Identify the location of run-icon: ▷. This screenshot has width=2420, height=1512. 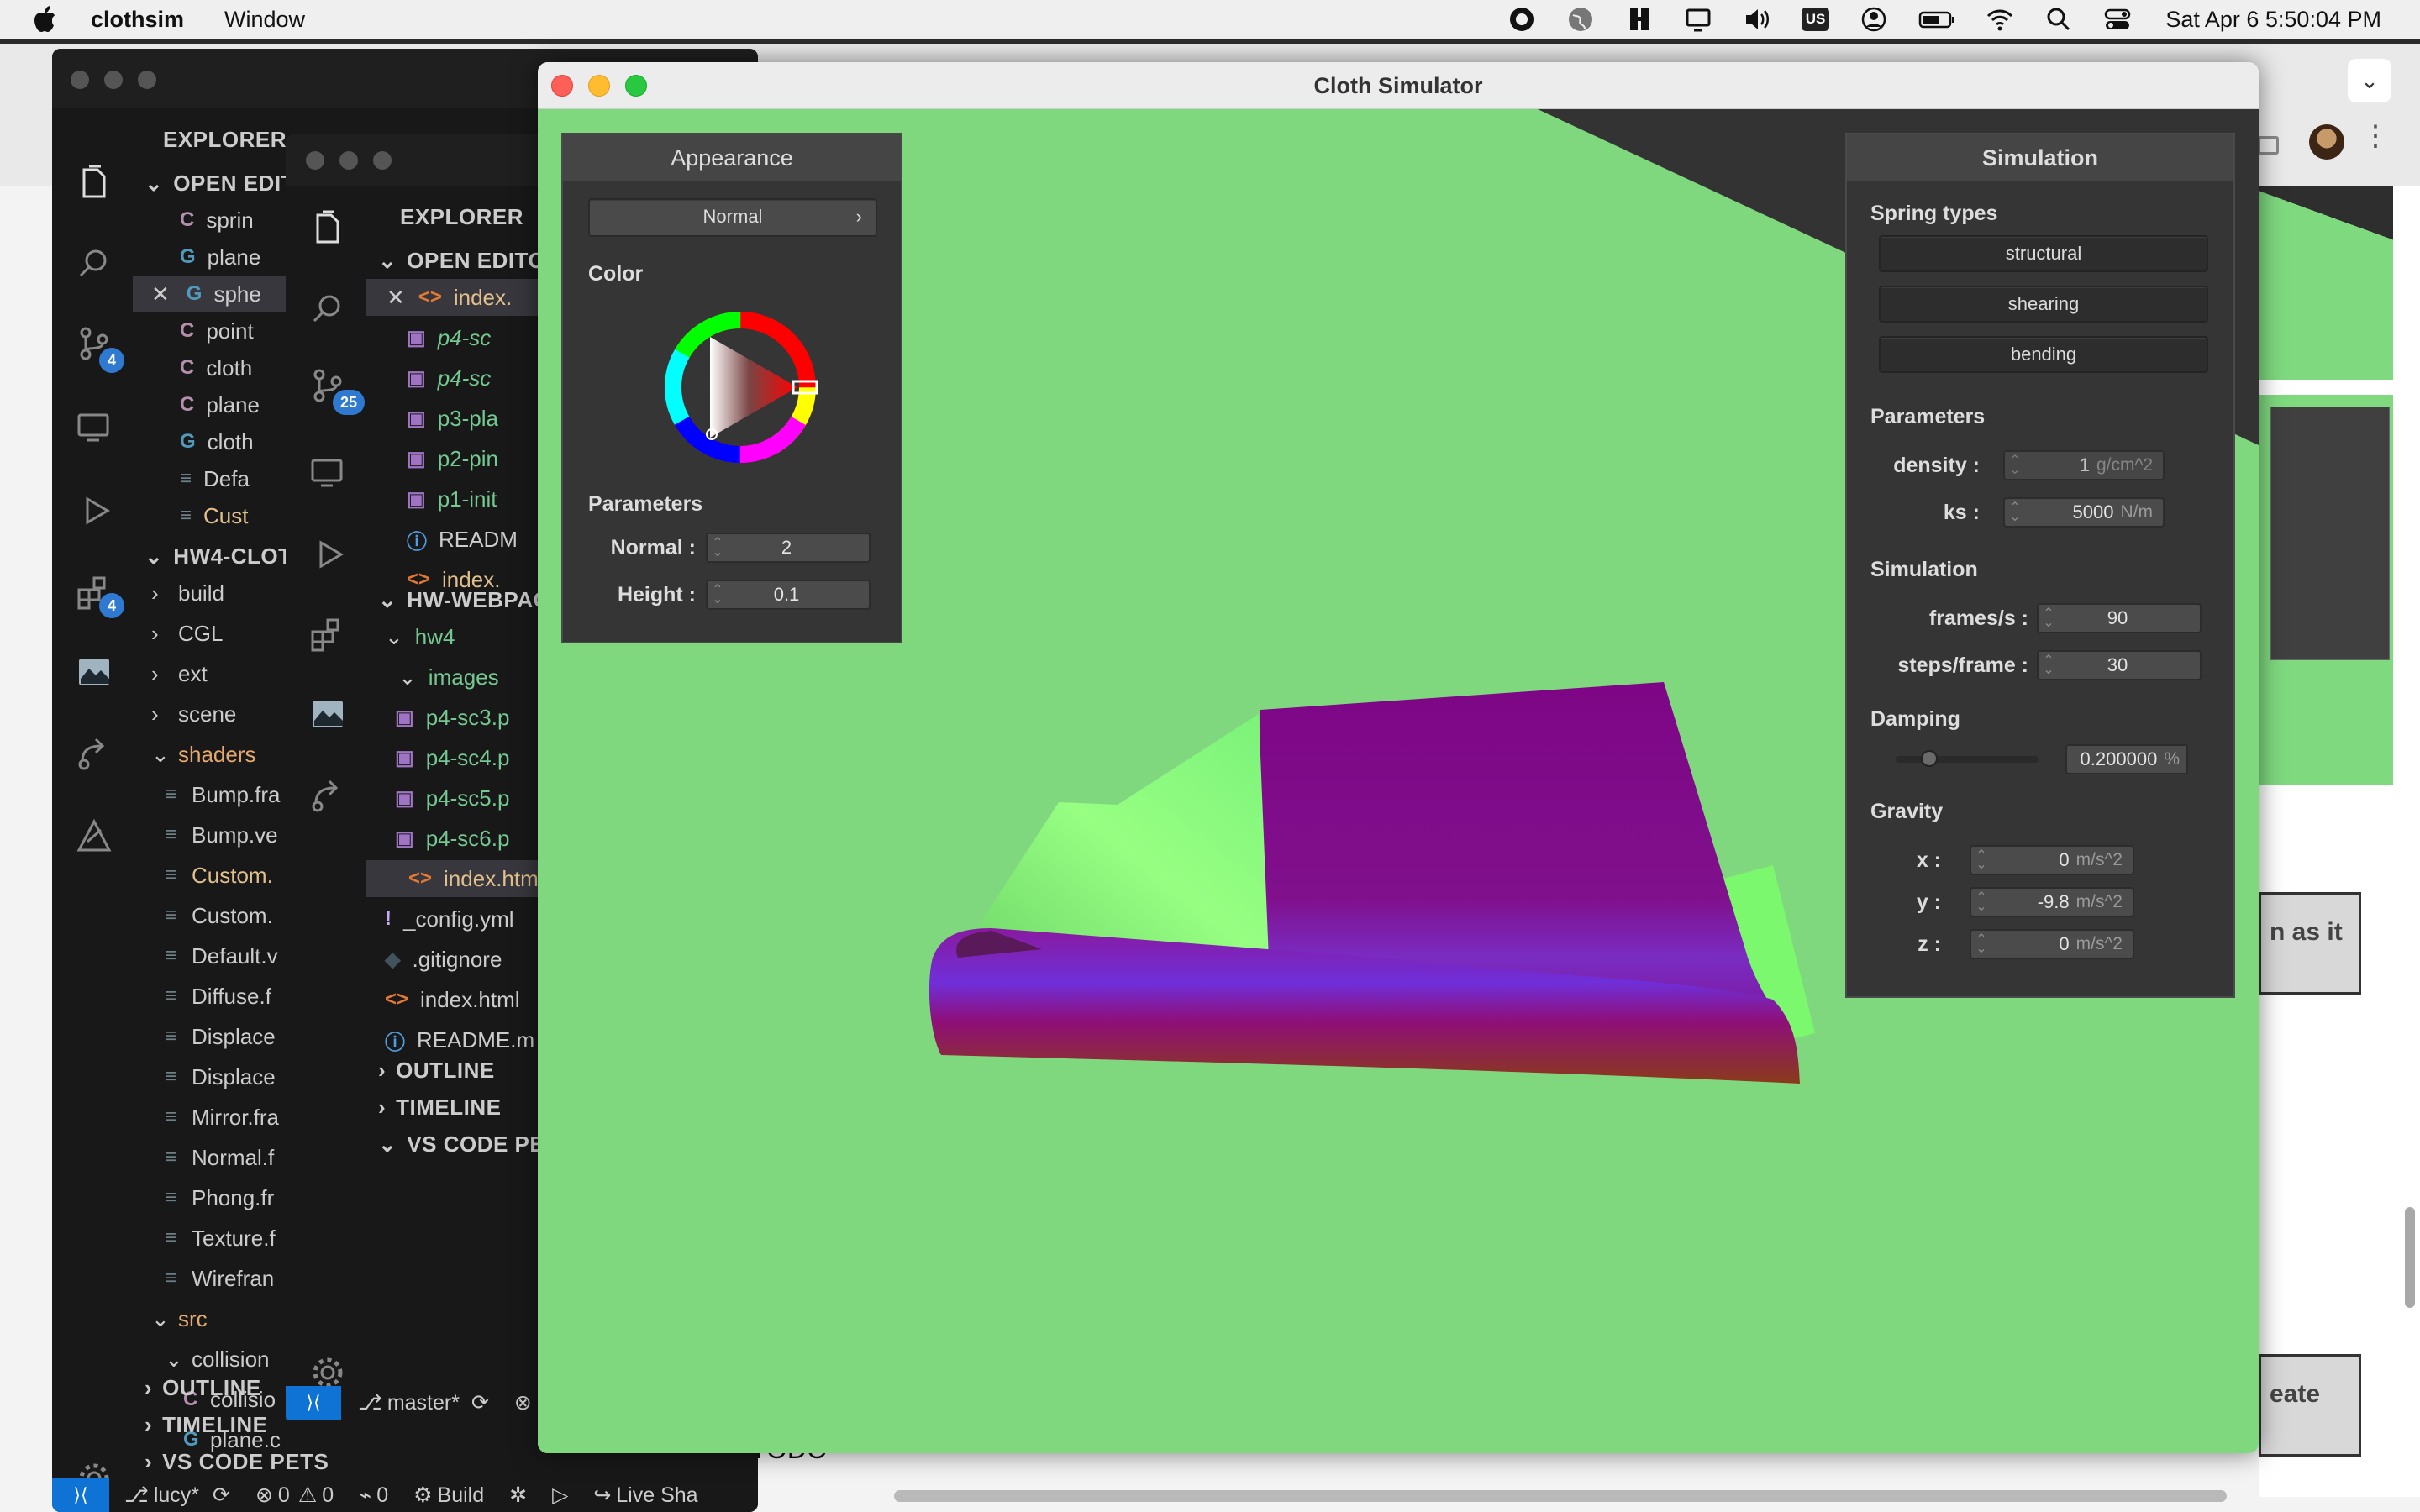
(560, 1495).